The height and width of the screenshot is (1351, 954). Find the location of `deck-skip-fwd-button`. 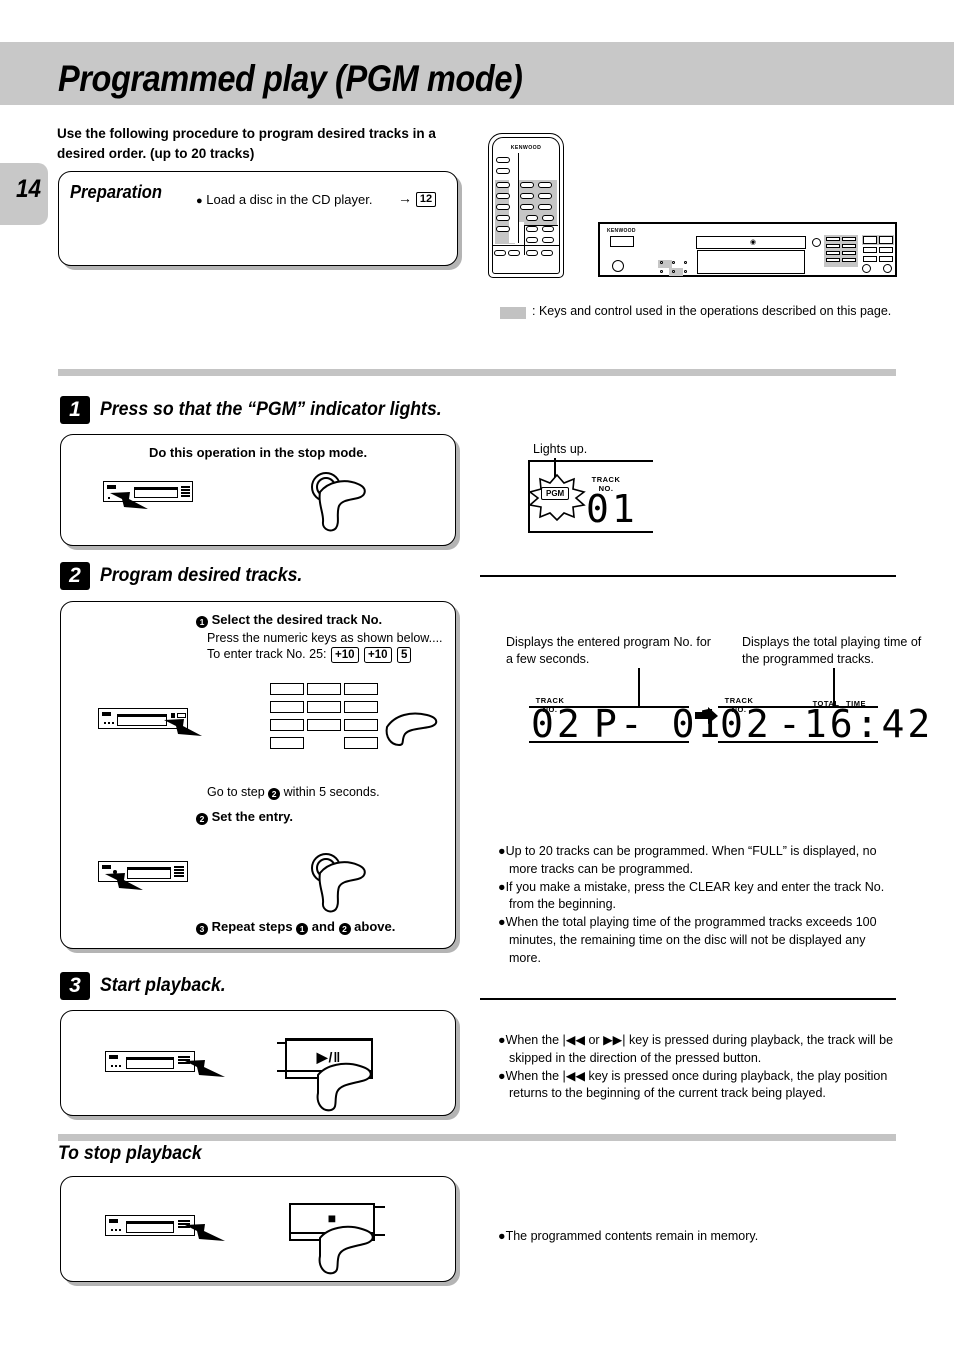

deck-skip-fwd-button is located at coordinates (886, 250).